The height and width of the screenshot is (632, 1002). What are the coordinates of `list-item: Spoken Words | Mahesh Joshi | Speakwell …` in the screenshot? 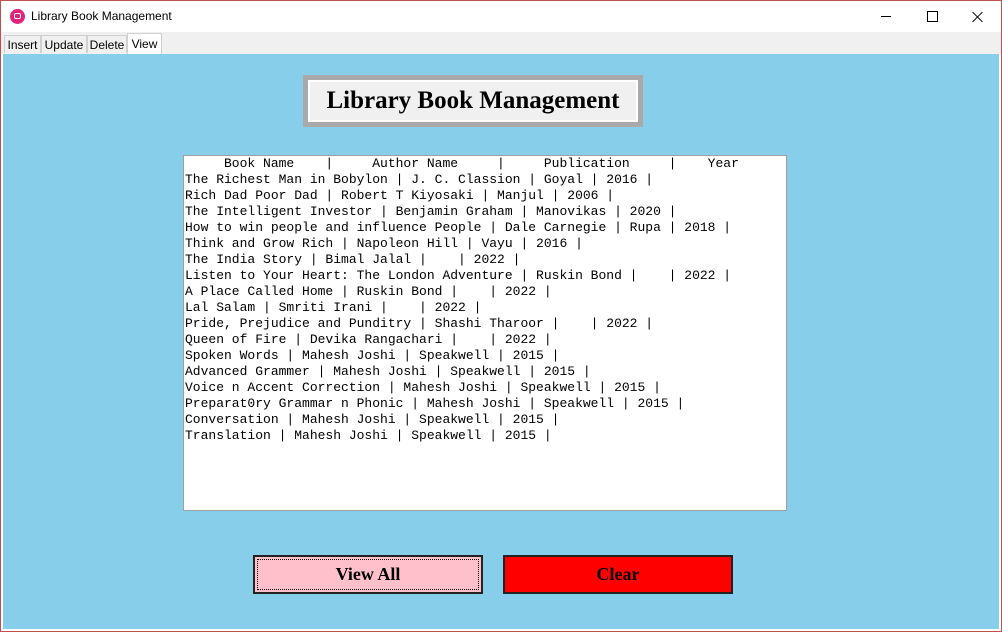 It's located at (485, 356).